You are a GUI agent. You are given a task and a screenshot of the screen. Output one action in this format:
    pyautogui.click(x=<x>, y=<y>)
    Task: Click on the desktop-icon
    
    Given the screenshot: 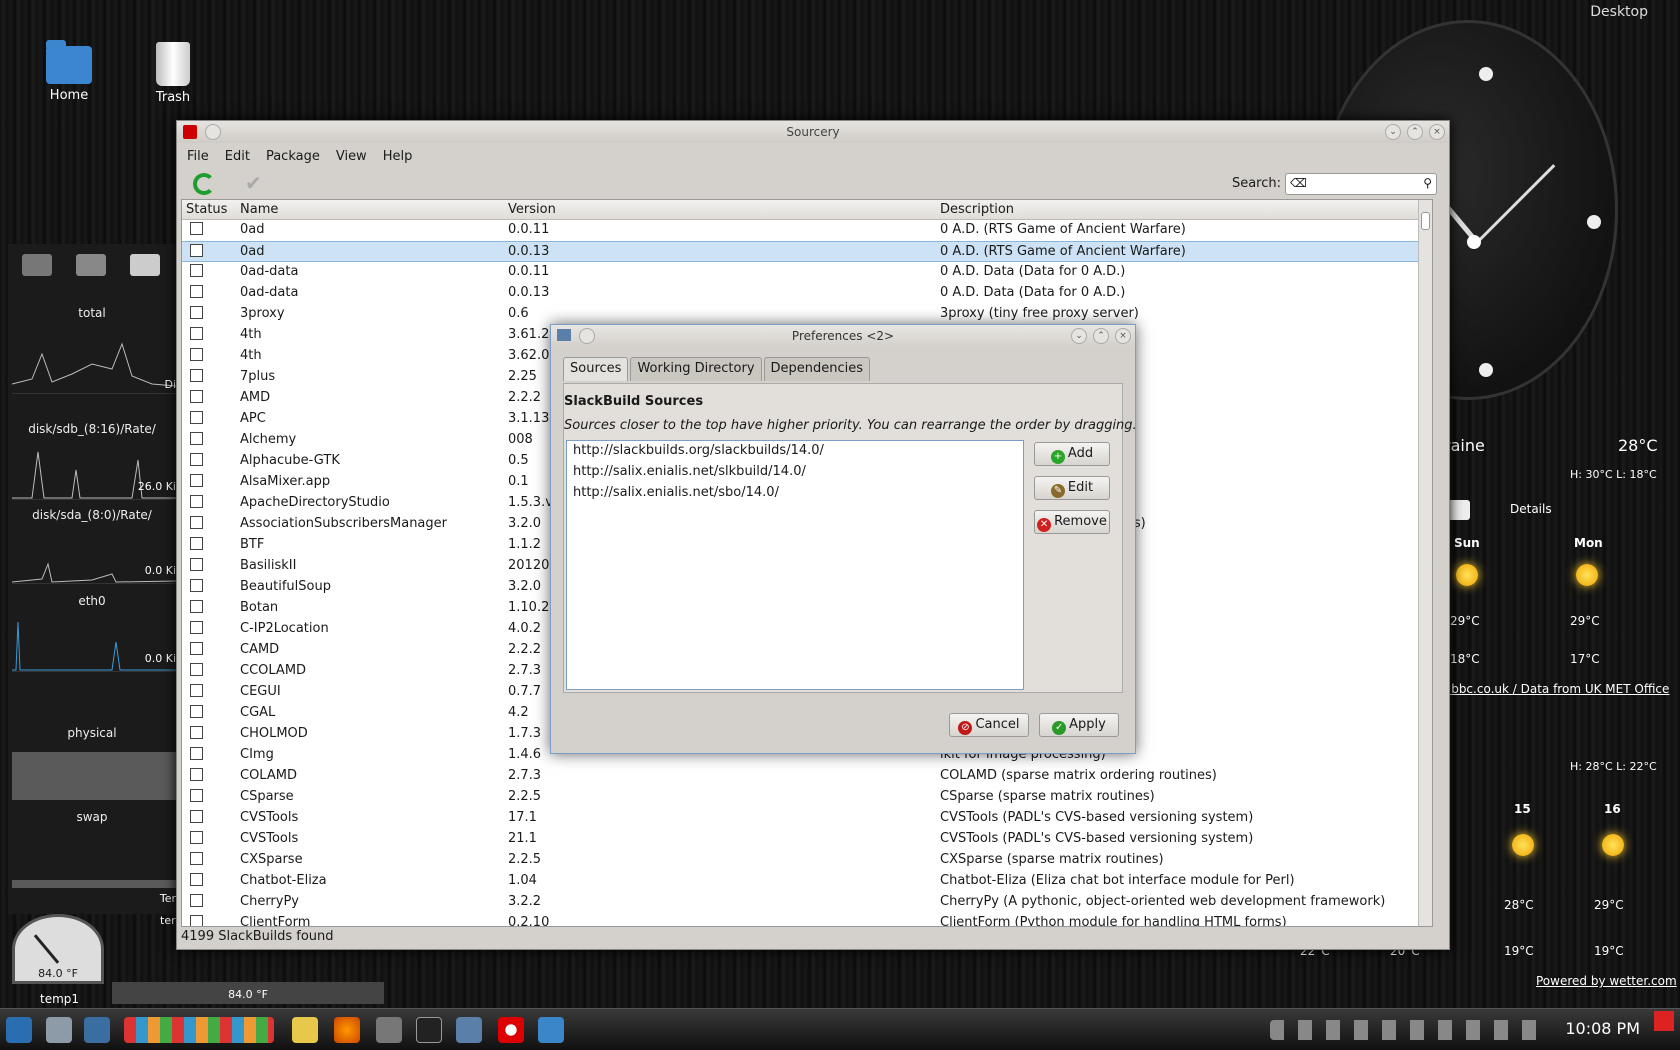 What is the action you would take?
    pyautogui.click(x=97, y=1030)
    